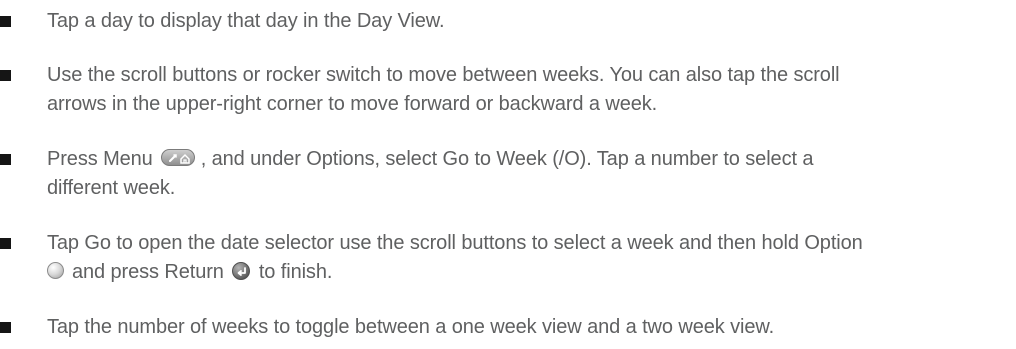  Describe the element at coordinates (295, 272) in the screenshot. I see `finish-instruction: to finish.` at that location.